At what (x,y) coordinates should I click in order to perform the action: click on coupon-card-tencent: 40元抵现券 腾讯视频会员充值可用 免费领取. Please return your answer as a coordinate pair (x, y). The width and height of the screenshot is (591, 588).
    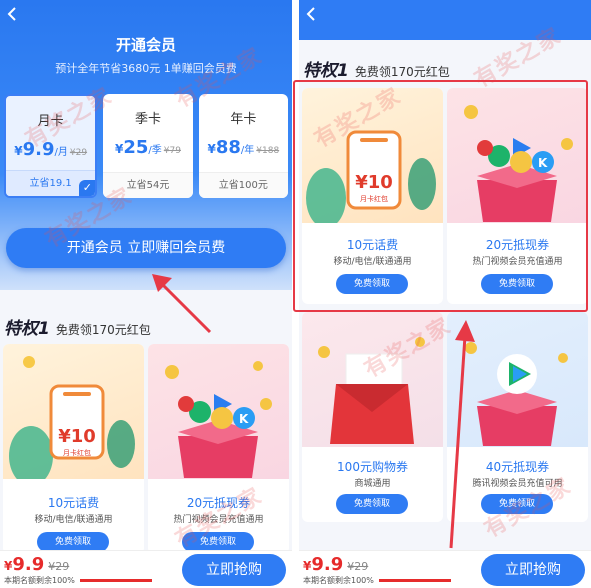
    Looking at the image, I should click on (517, 417).